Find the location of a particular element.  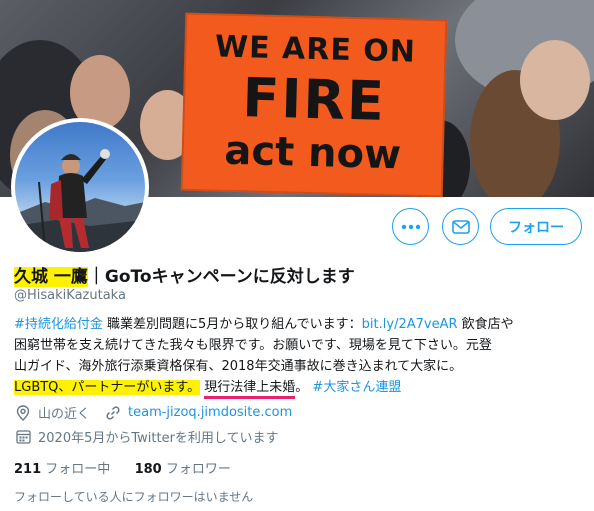

bio-underlined-text: 現行法律上未婚 is located at coordinates (250, 389).